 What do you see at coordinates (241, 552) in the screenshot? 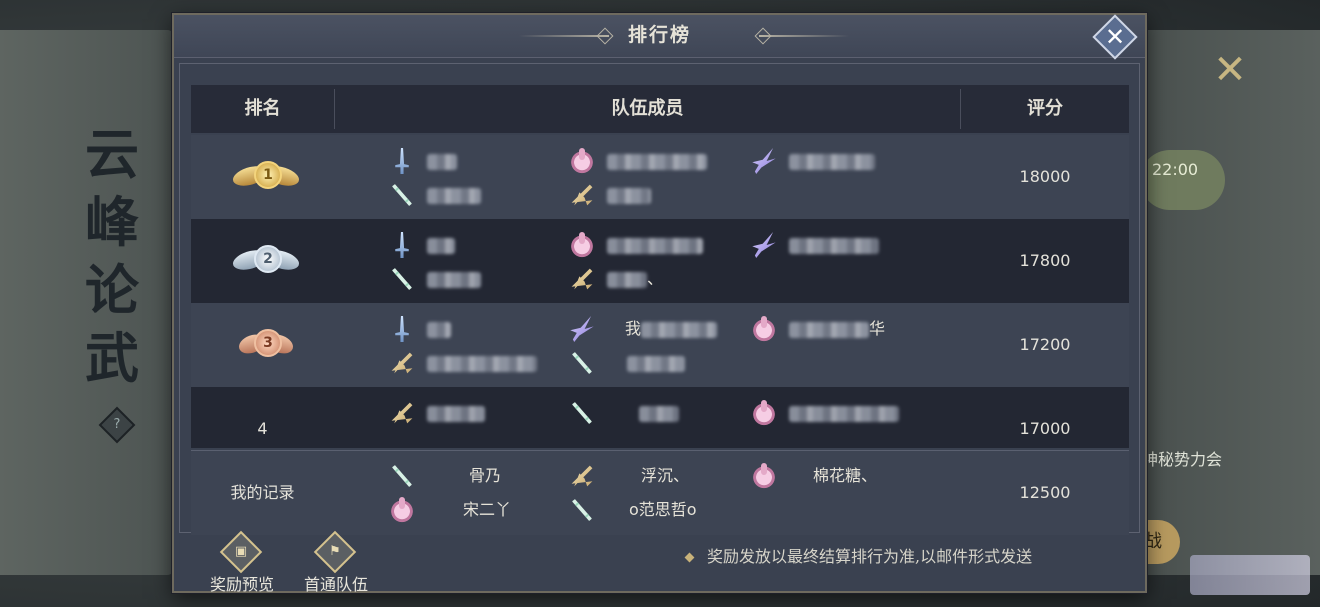
I see `chest-icon: ▣` at bounding box center [241, 552].